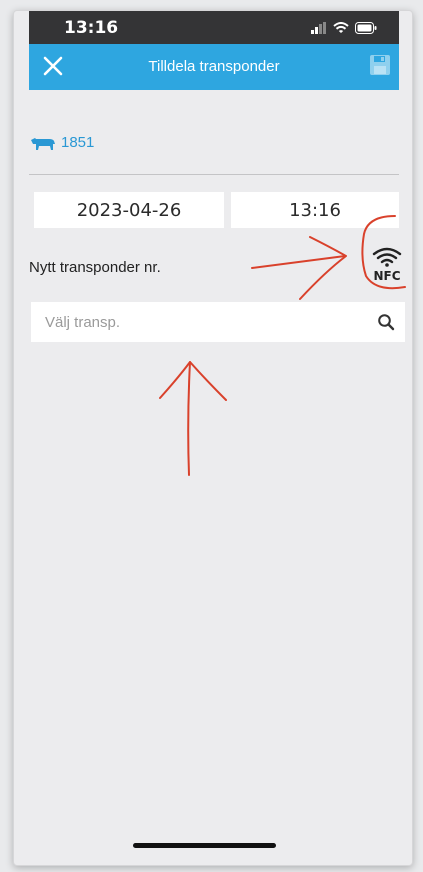  What do you see at coordinates (386, 322) in the screenshot?
I see `search-icon` at bounding box center [386, 322].